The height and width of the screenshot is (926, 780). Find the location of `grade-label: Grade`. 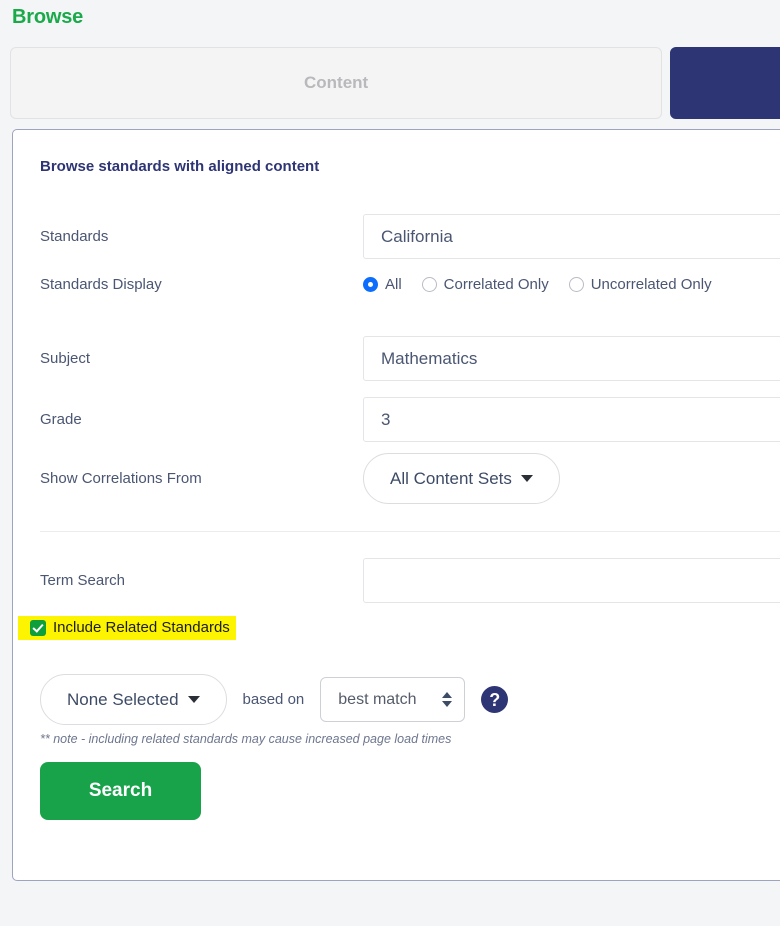

grade-label: Grade is located at coordinates (61, 419).